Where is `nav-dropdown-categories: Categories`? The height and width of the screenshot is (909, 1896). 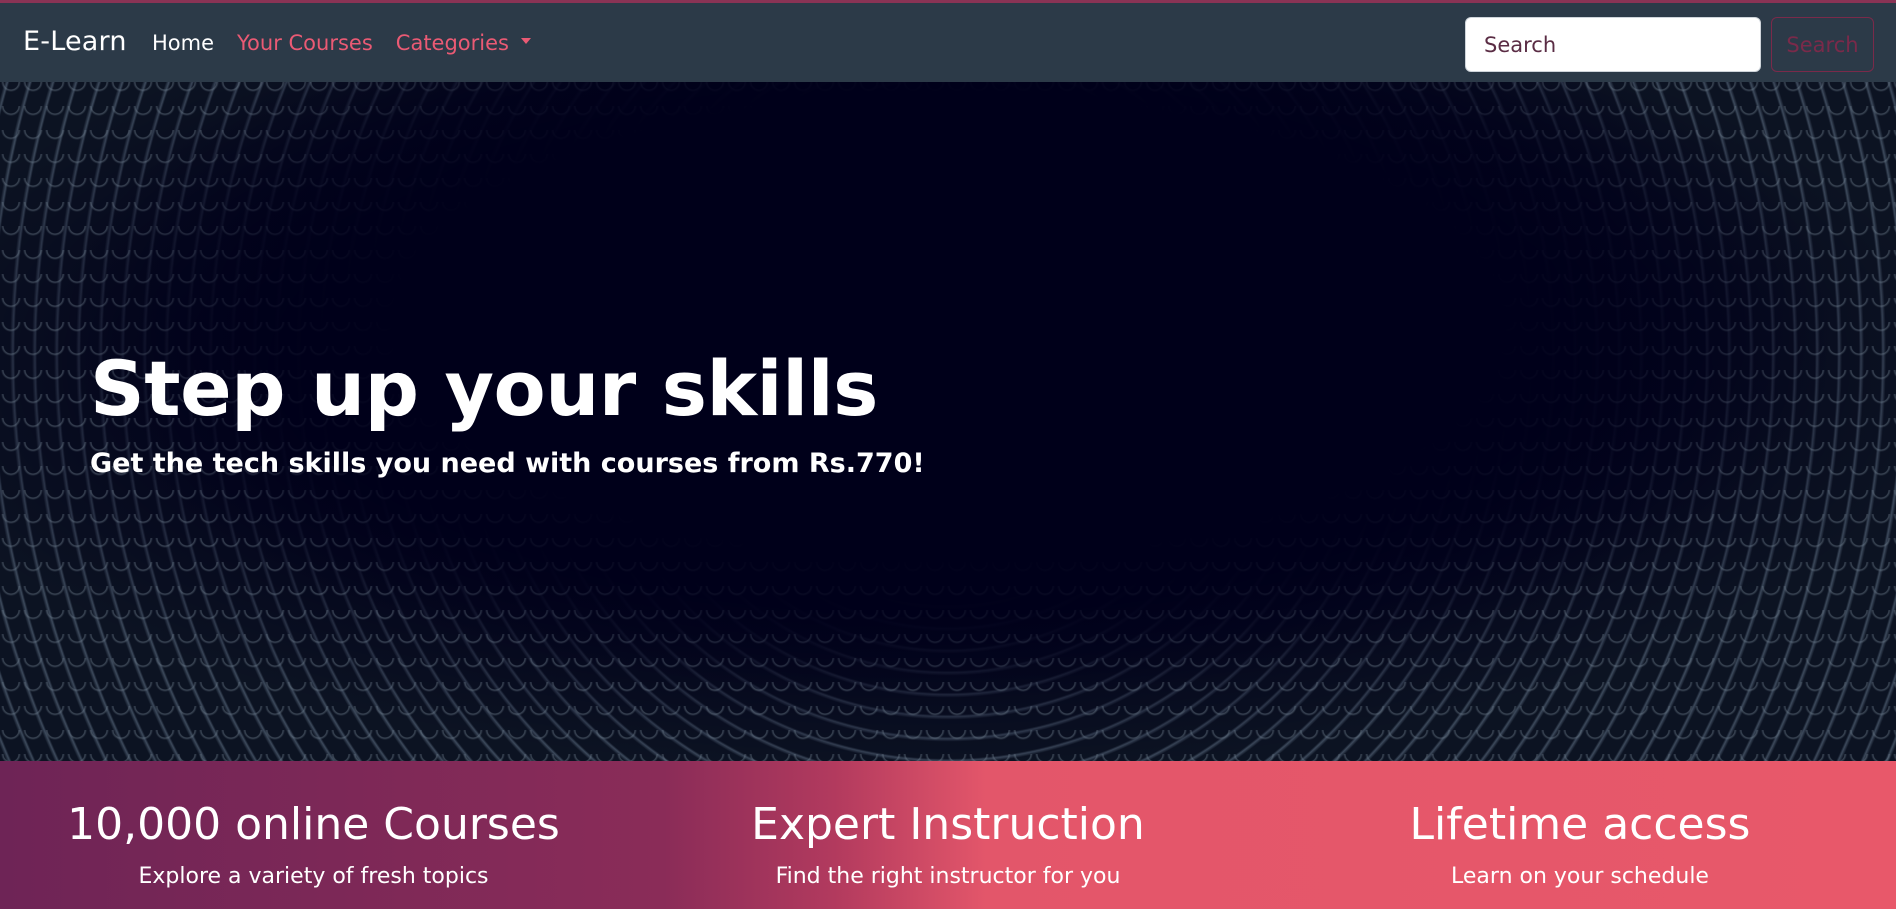 nav-dropdown-categories: Categories is located at coordinates (463, 43).